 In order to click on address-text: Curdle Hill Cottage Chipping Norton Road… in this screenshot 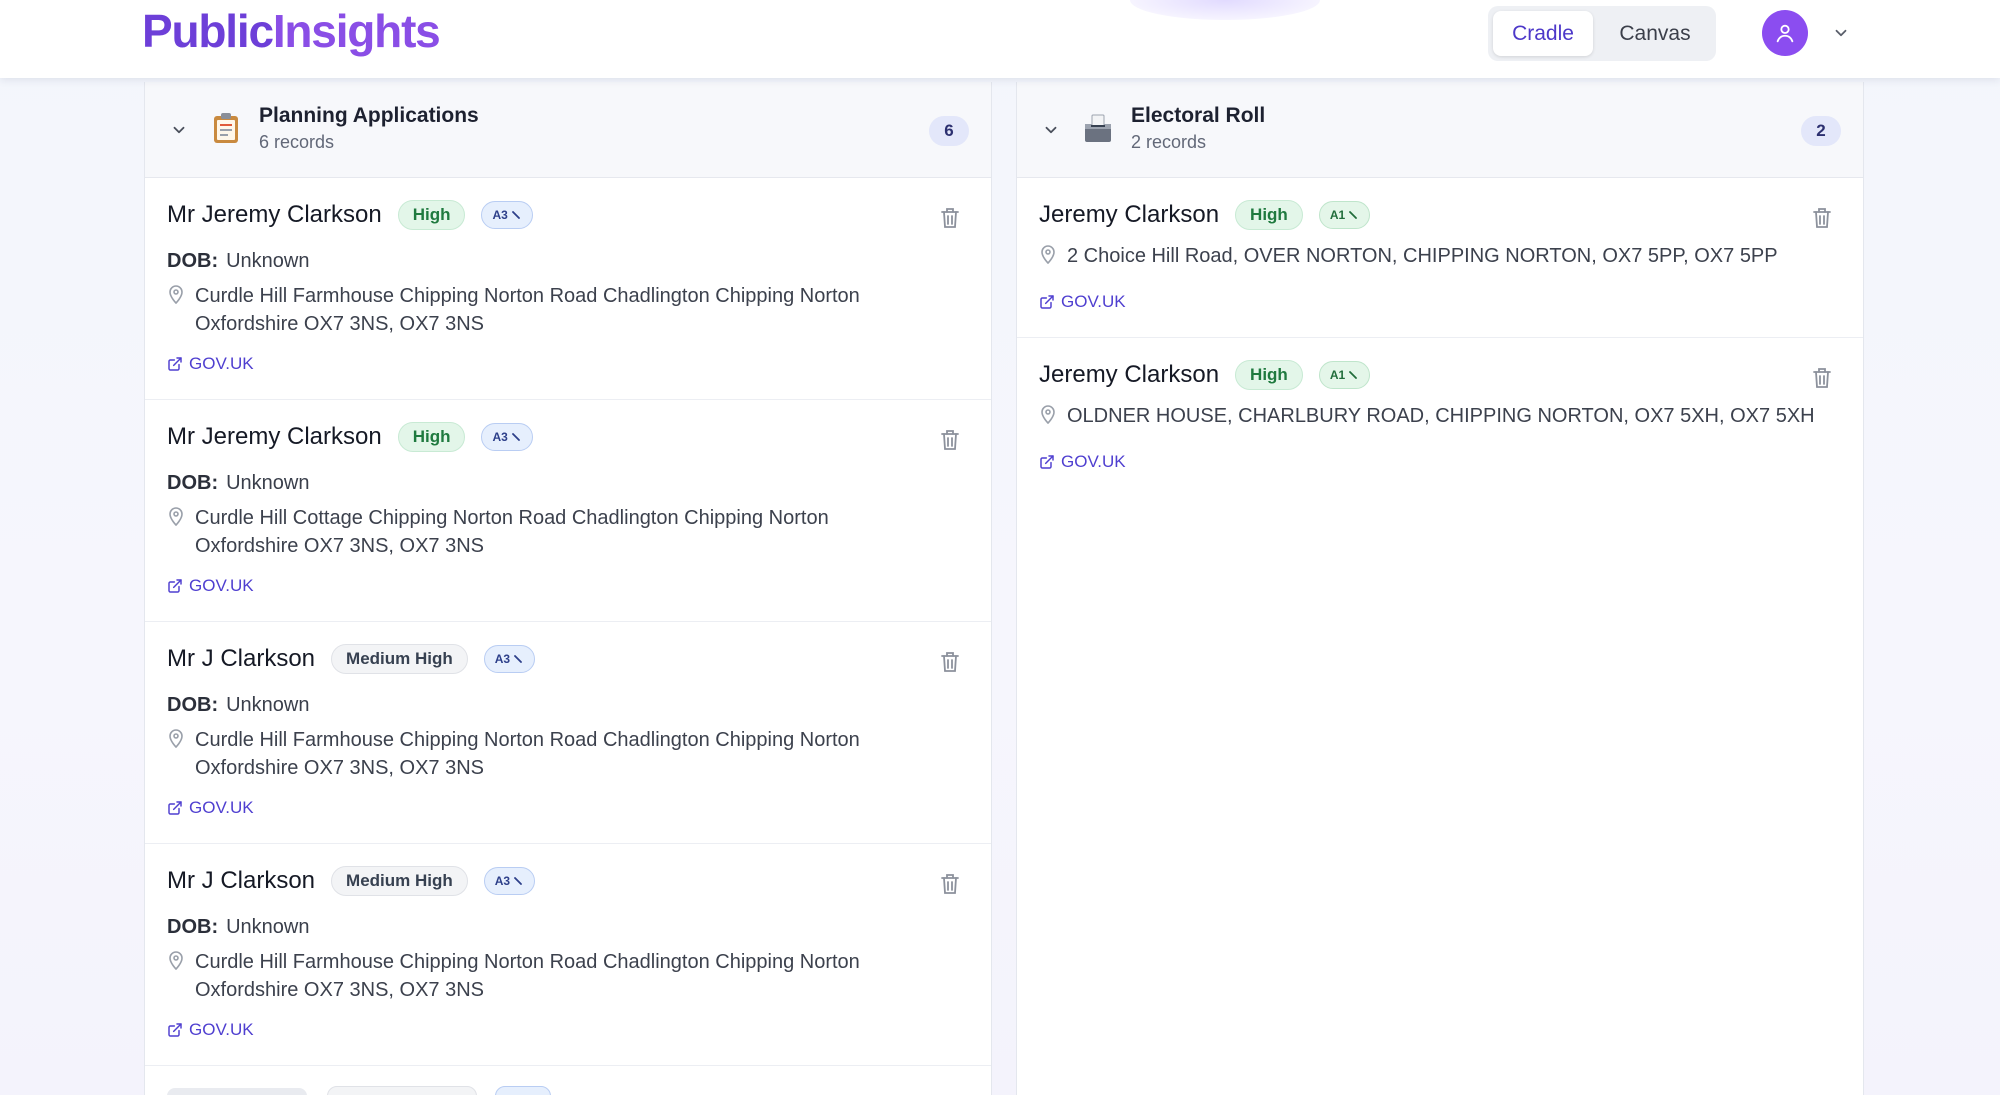, I will do `click(512, 532)`.